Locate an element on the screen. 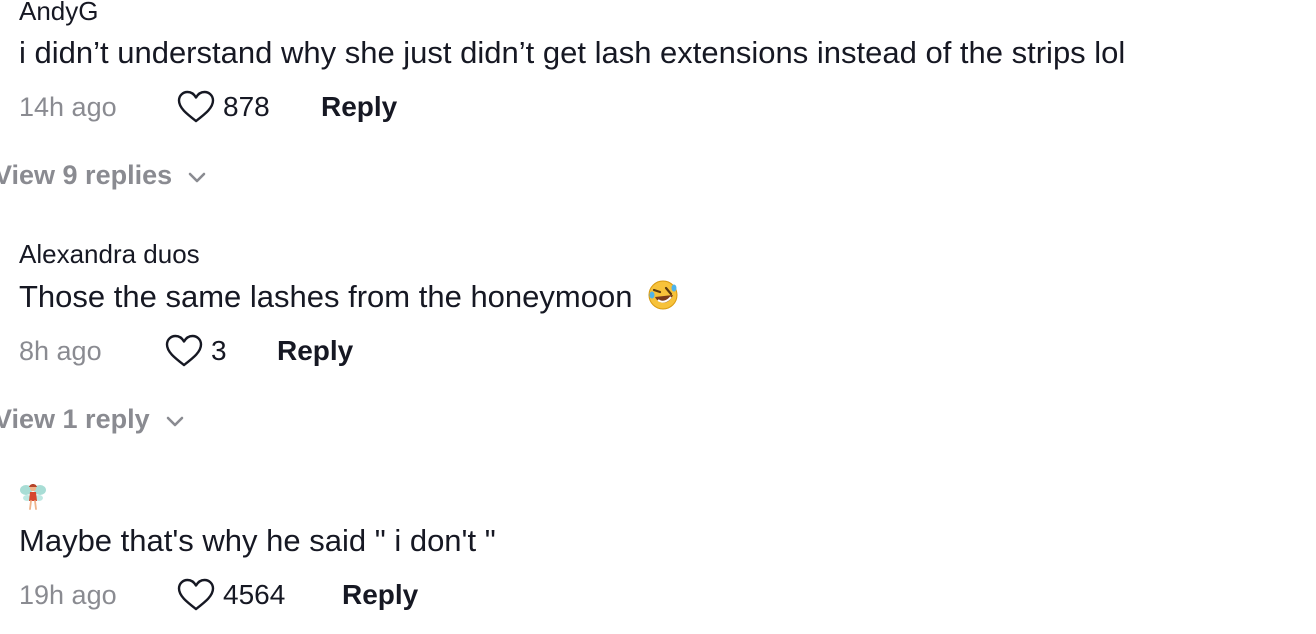  view-replies-button: View 1 reply is located at coordinates (93, 419).